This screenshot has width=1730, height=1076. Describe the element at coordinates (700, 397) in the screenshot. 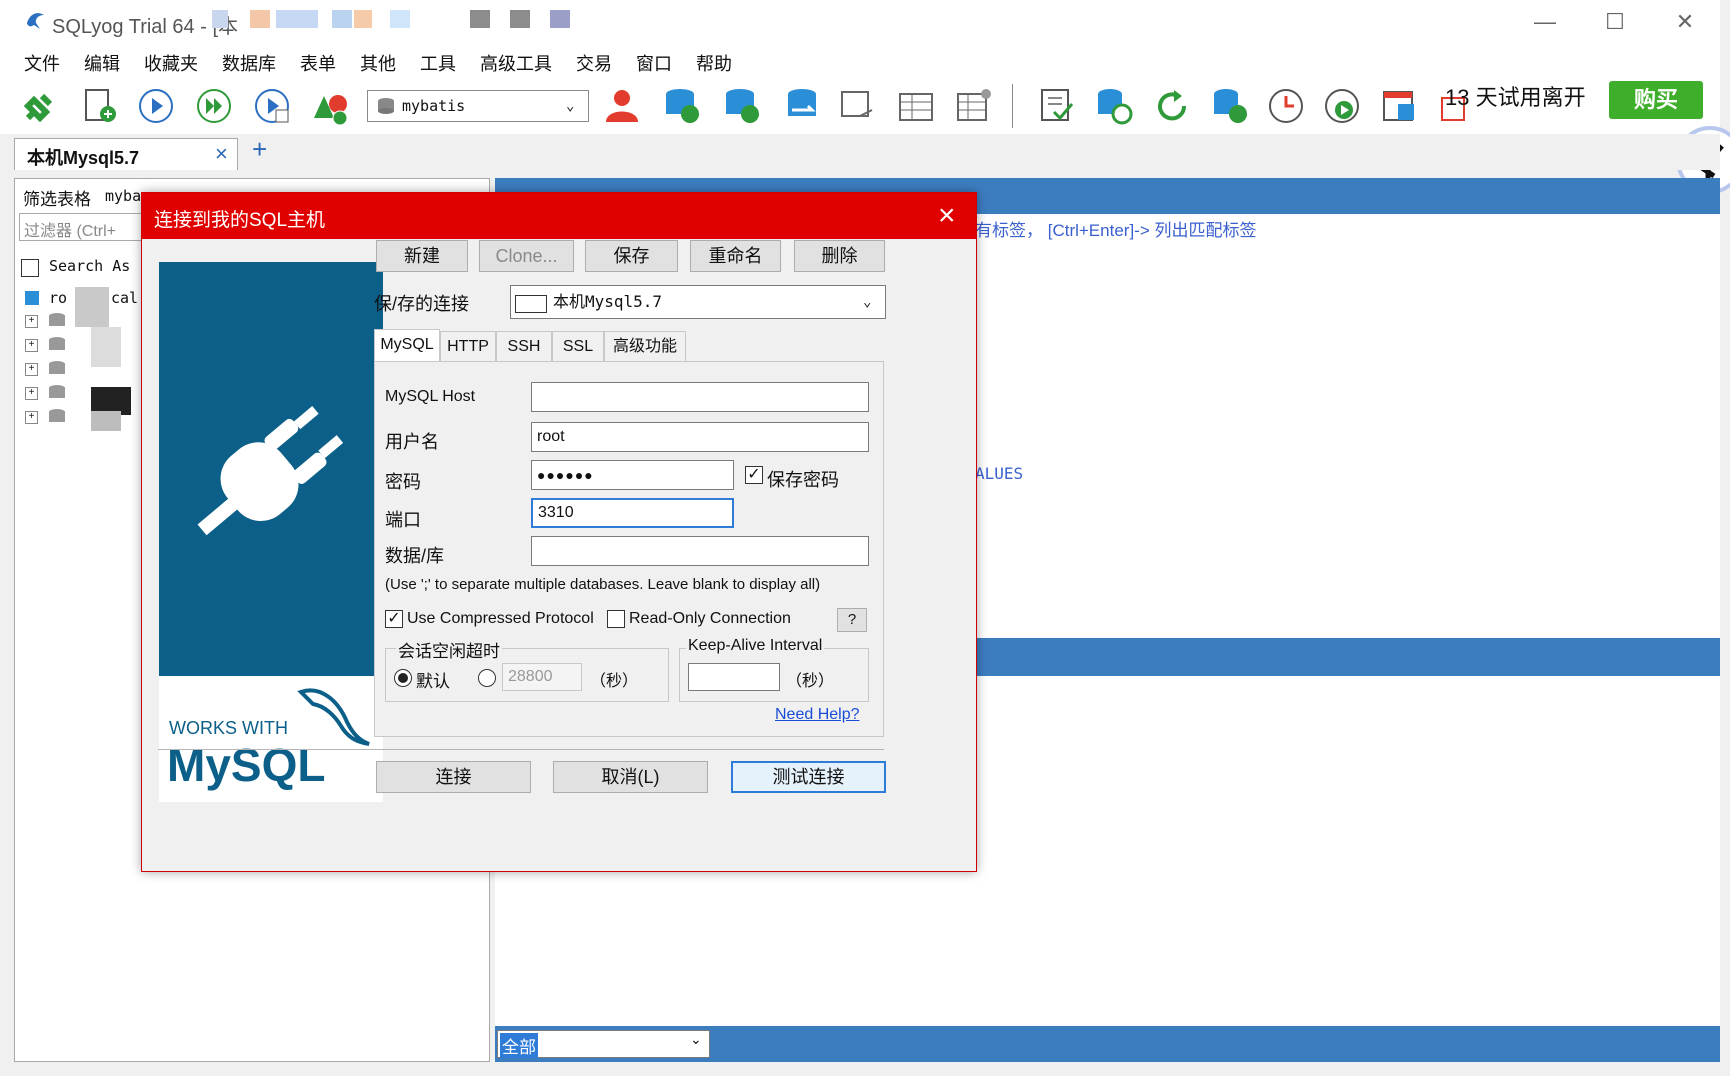

I see `host-input` at that location.